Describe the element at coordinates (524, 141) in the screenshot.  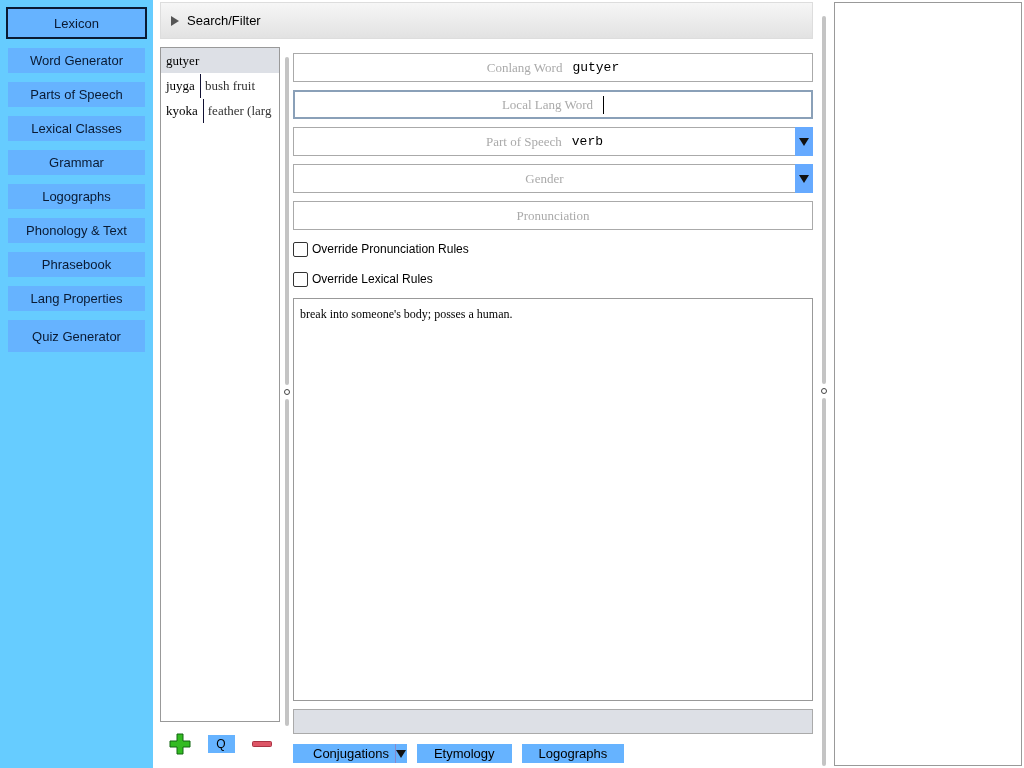
I see `field-label: Part of Speech` at that location.